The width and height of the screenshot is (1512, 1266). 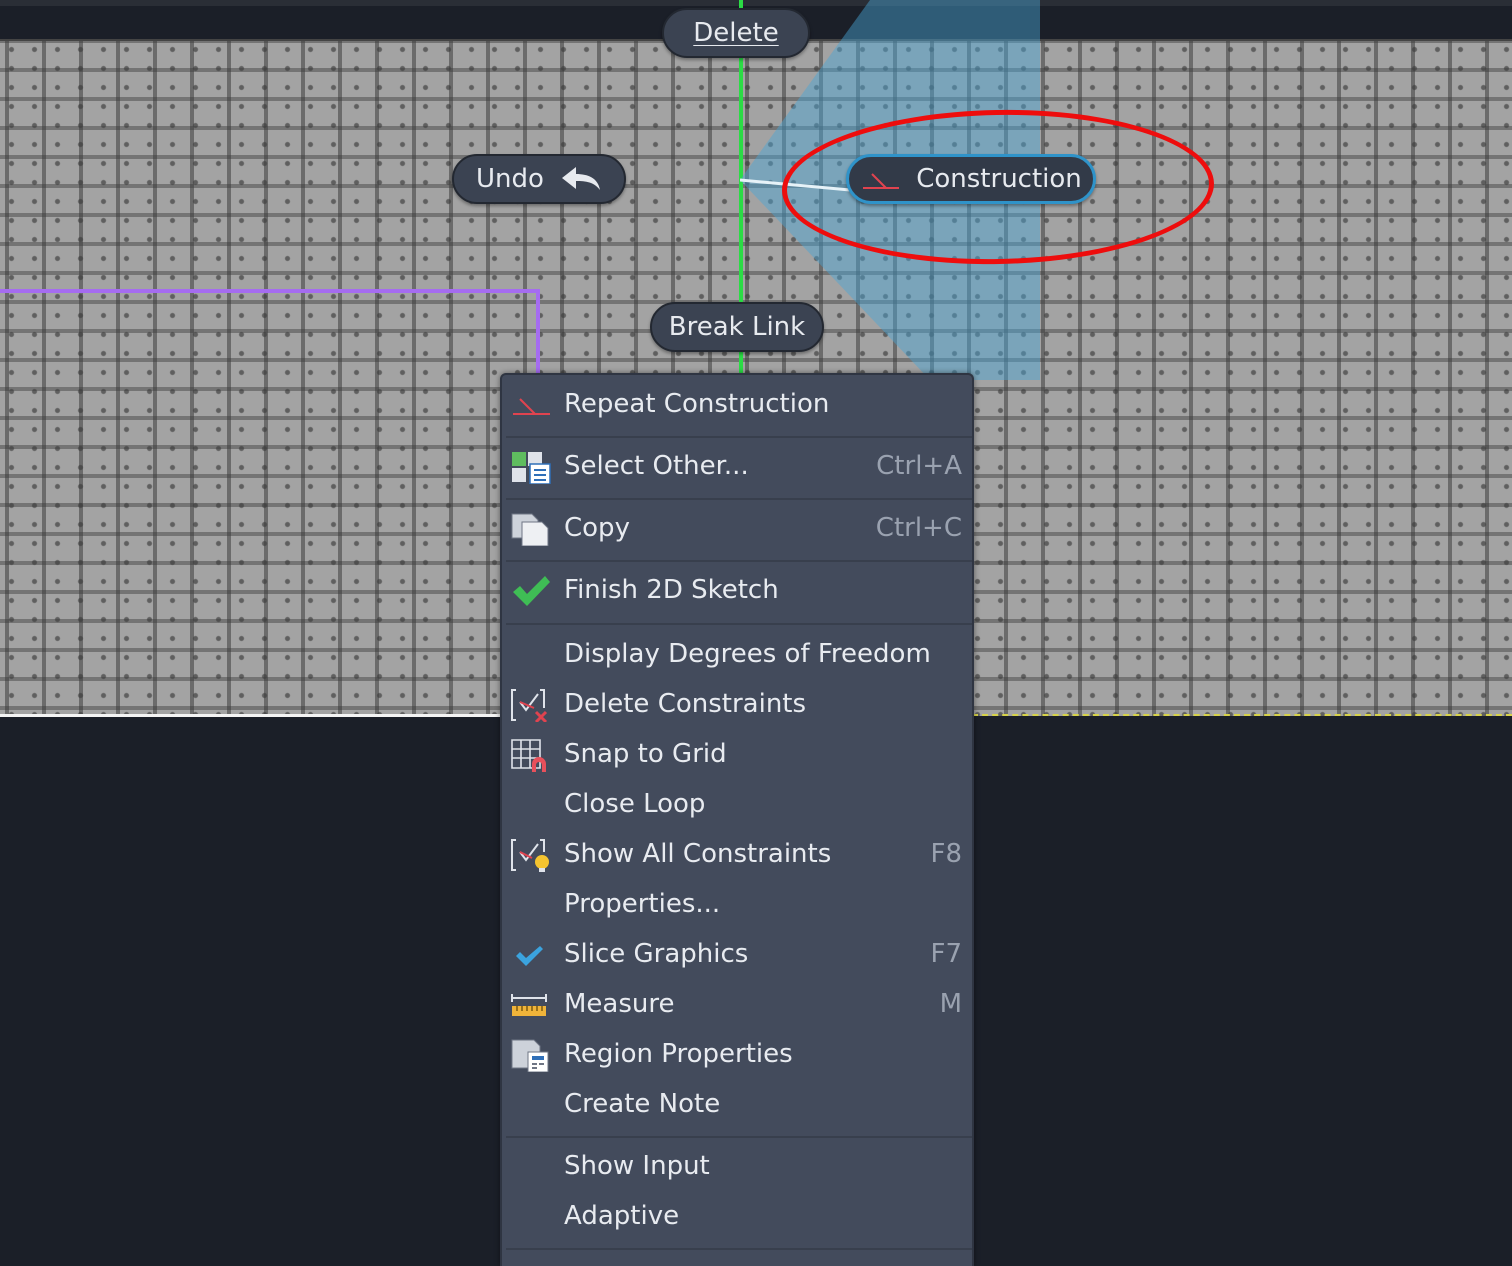 I want to click on menu-item-label: Create Note, so click(x=642, y=1104).